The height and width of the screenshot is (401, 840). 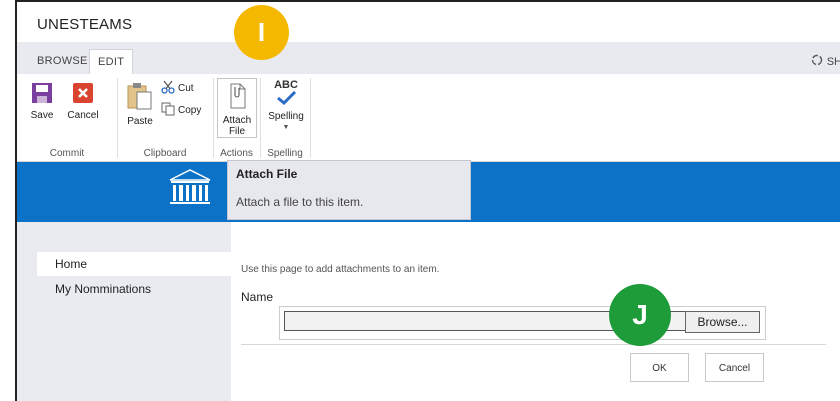 What do you see at coordinates (134, 289) in the screenshot?
I see `nav-item-my-nomminations: My Nomminations` at bounding box center [134, 289].